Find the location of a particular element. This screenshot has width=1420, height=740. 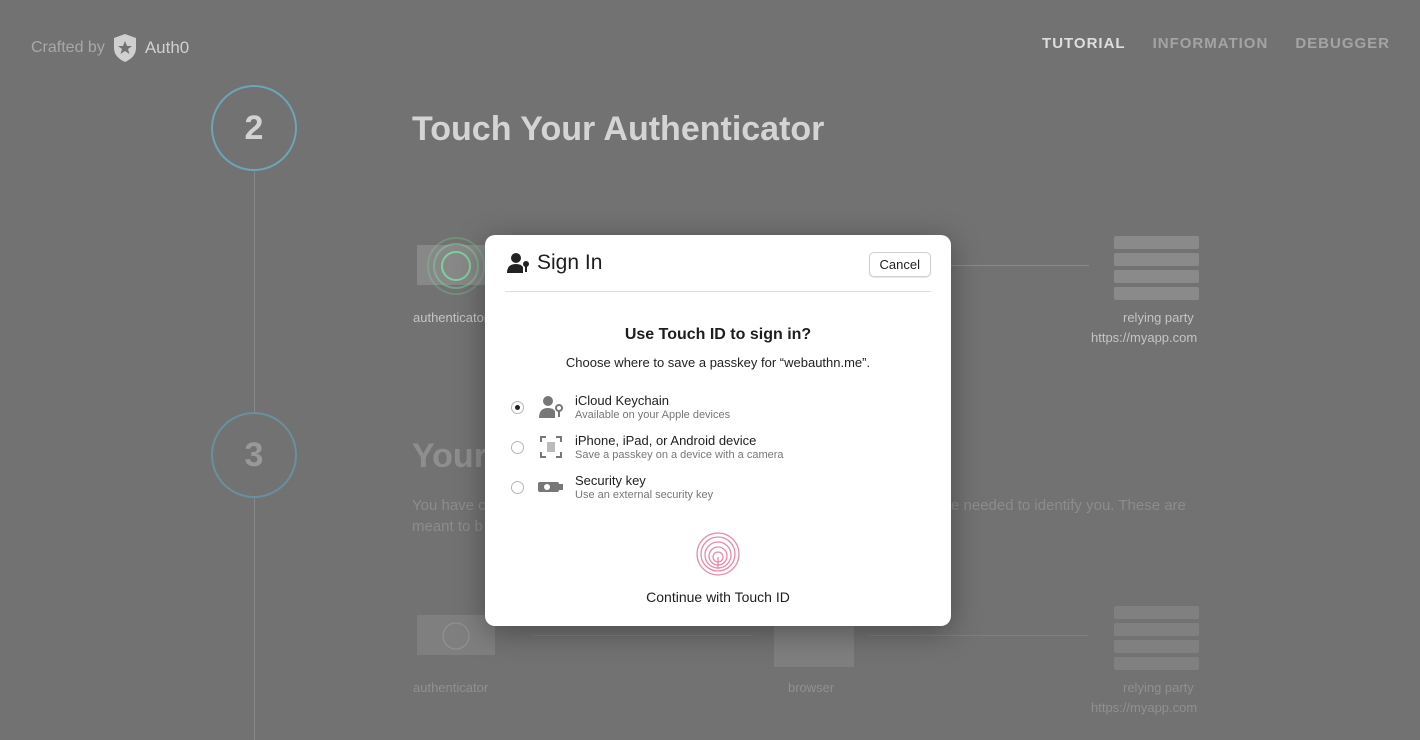

top-nav: TUTORIAL INFORMATION DEBUGGER is located at coordinates (1216, 43).